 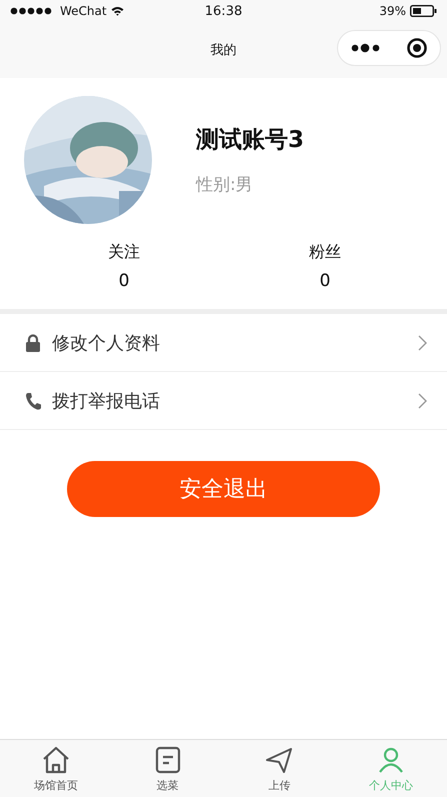 What do you see at coordinates (55, 759) in the screenshot?
I see `home-icon` at bounding box center [55, 759].